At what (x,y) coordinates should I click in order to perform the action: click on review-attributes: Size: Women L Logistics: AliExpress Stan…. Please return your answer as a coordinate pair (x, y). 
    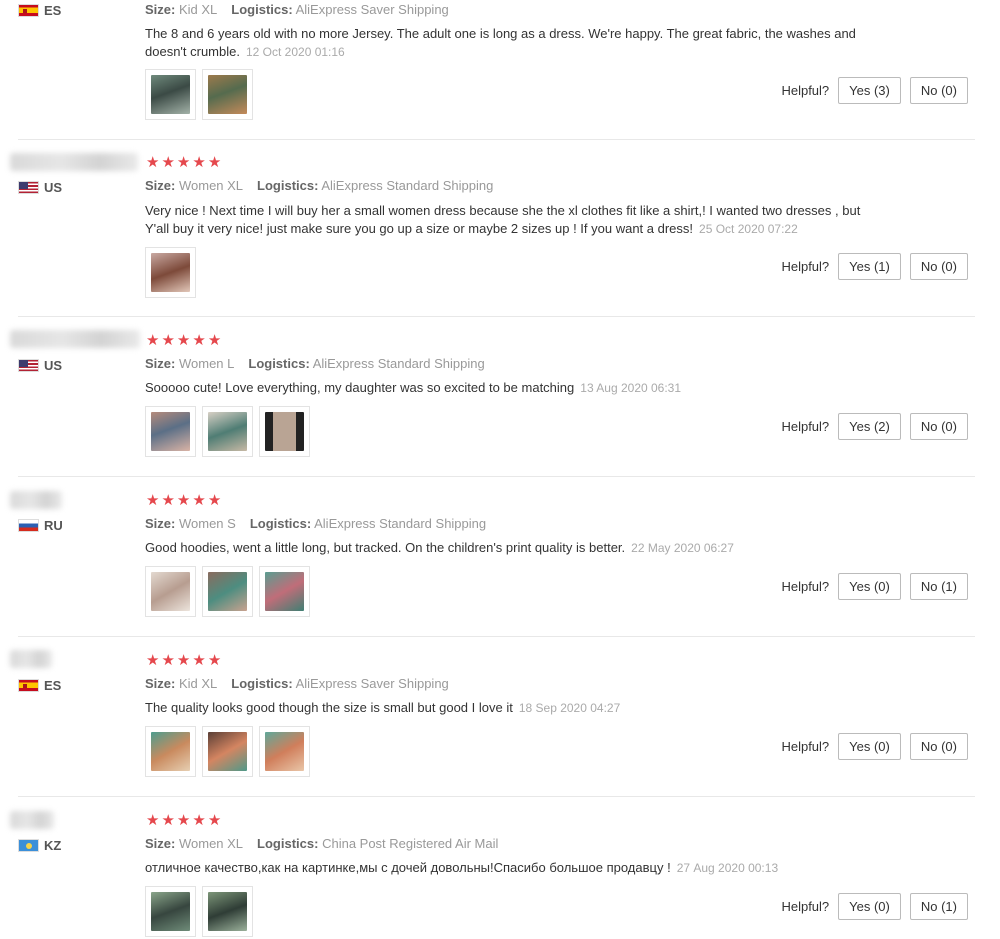
    Looking at the image, I should click on (315, 363).